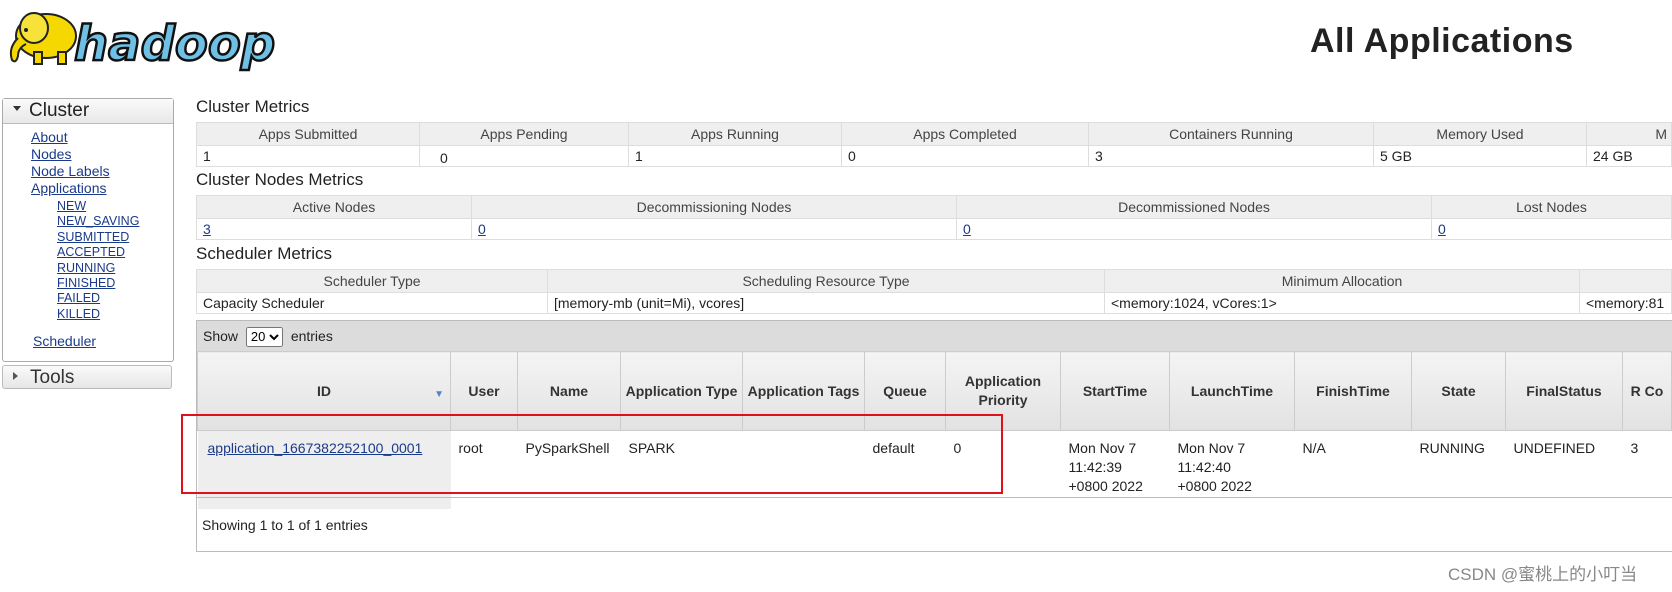  What do you see at coordinates (1231, 156) in the screenshot?
I see `metric-value: 3` at bounding box center [1231, 156].